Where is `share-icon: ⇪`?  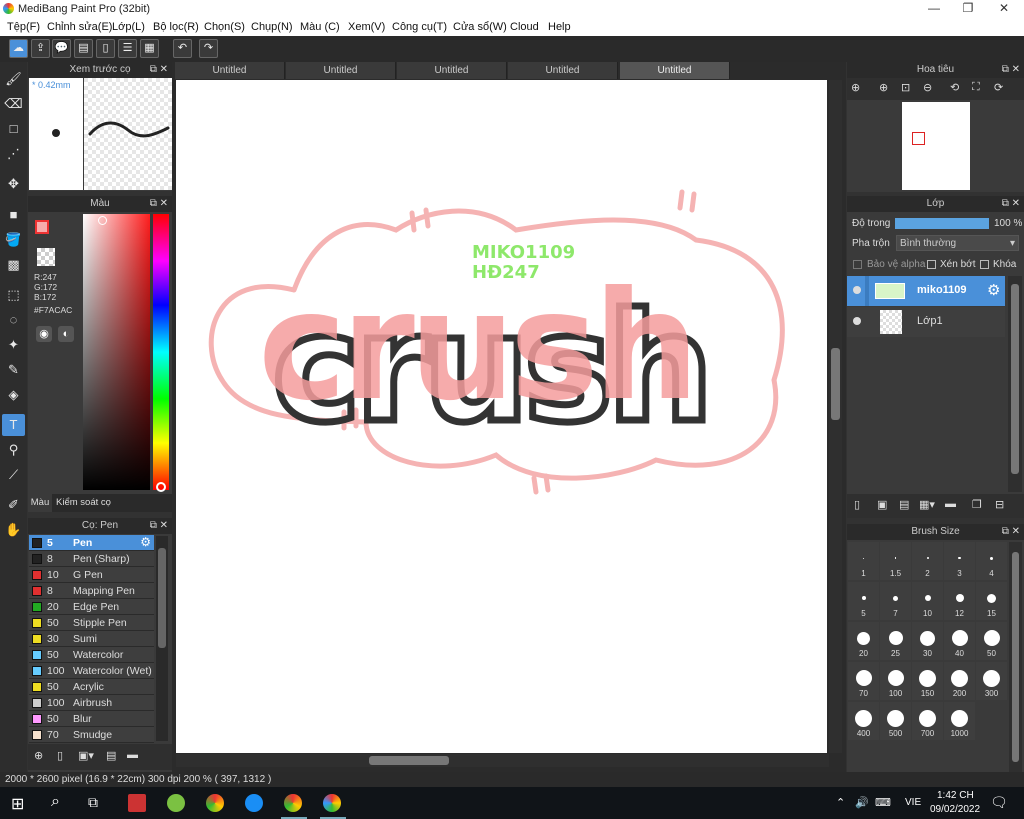
share-icon: ⇪ is located at coordinates (40, 48).